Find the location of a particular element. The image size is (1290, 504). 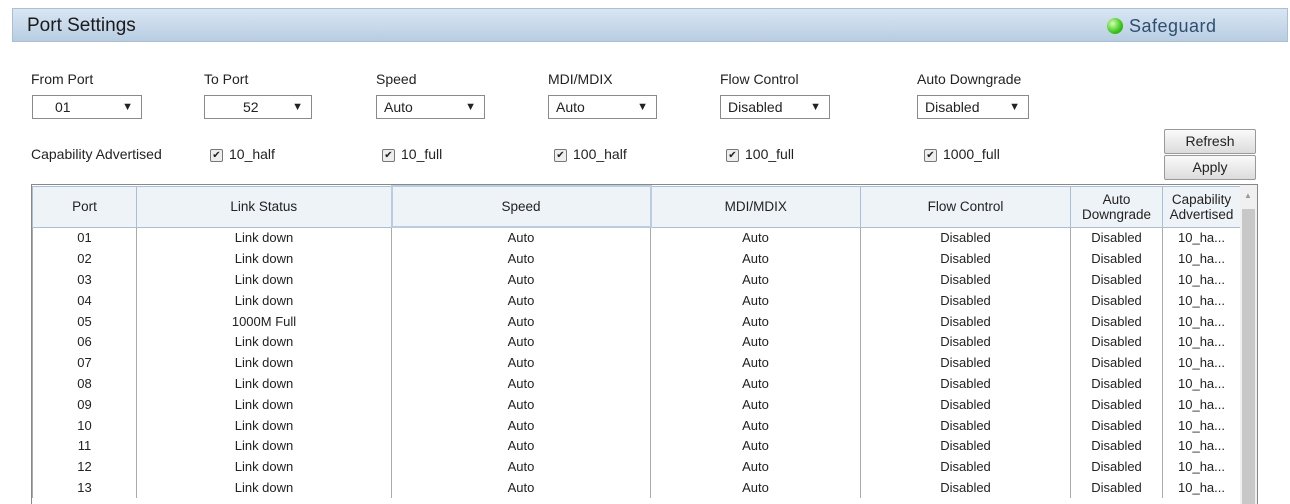

cap-10-full-label: 10_full is located at coordinates (422, 154).